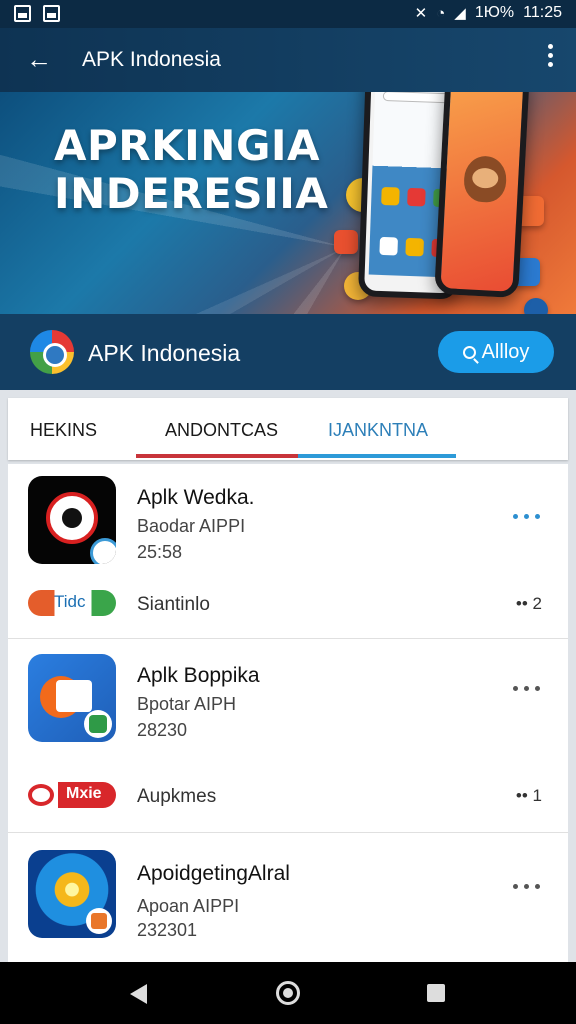 The width and height of the screenshot is (576, 1024). Describe the element at coordinates (164, 353) in the screenshot. I see `store-name: APK Indonesia` at that location.